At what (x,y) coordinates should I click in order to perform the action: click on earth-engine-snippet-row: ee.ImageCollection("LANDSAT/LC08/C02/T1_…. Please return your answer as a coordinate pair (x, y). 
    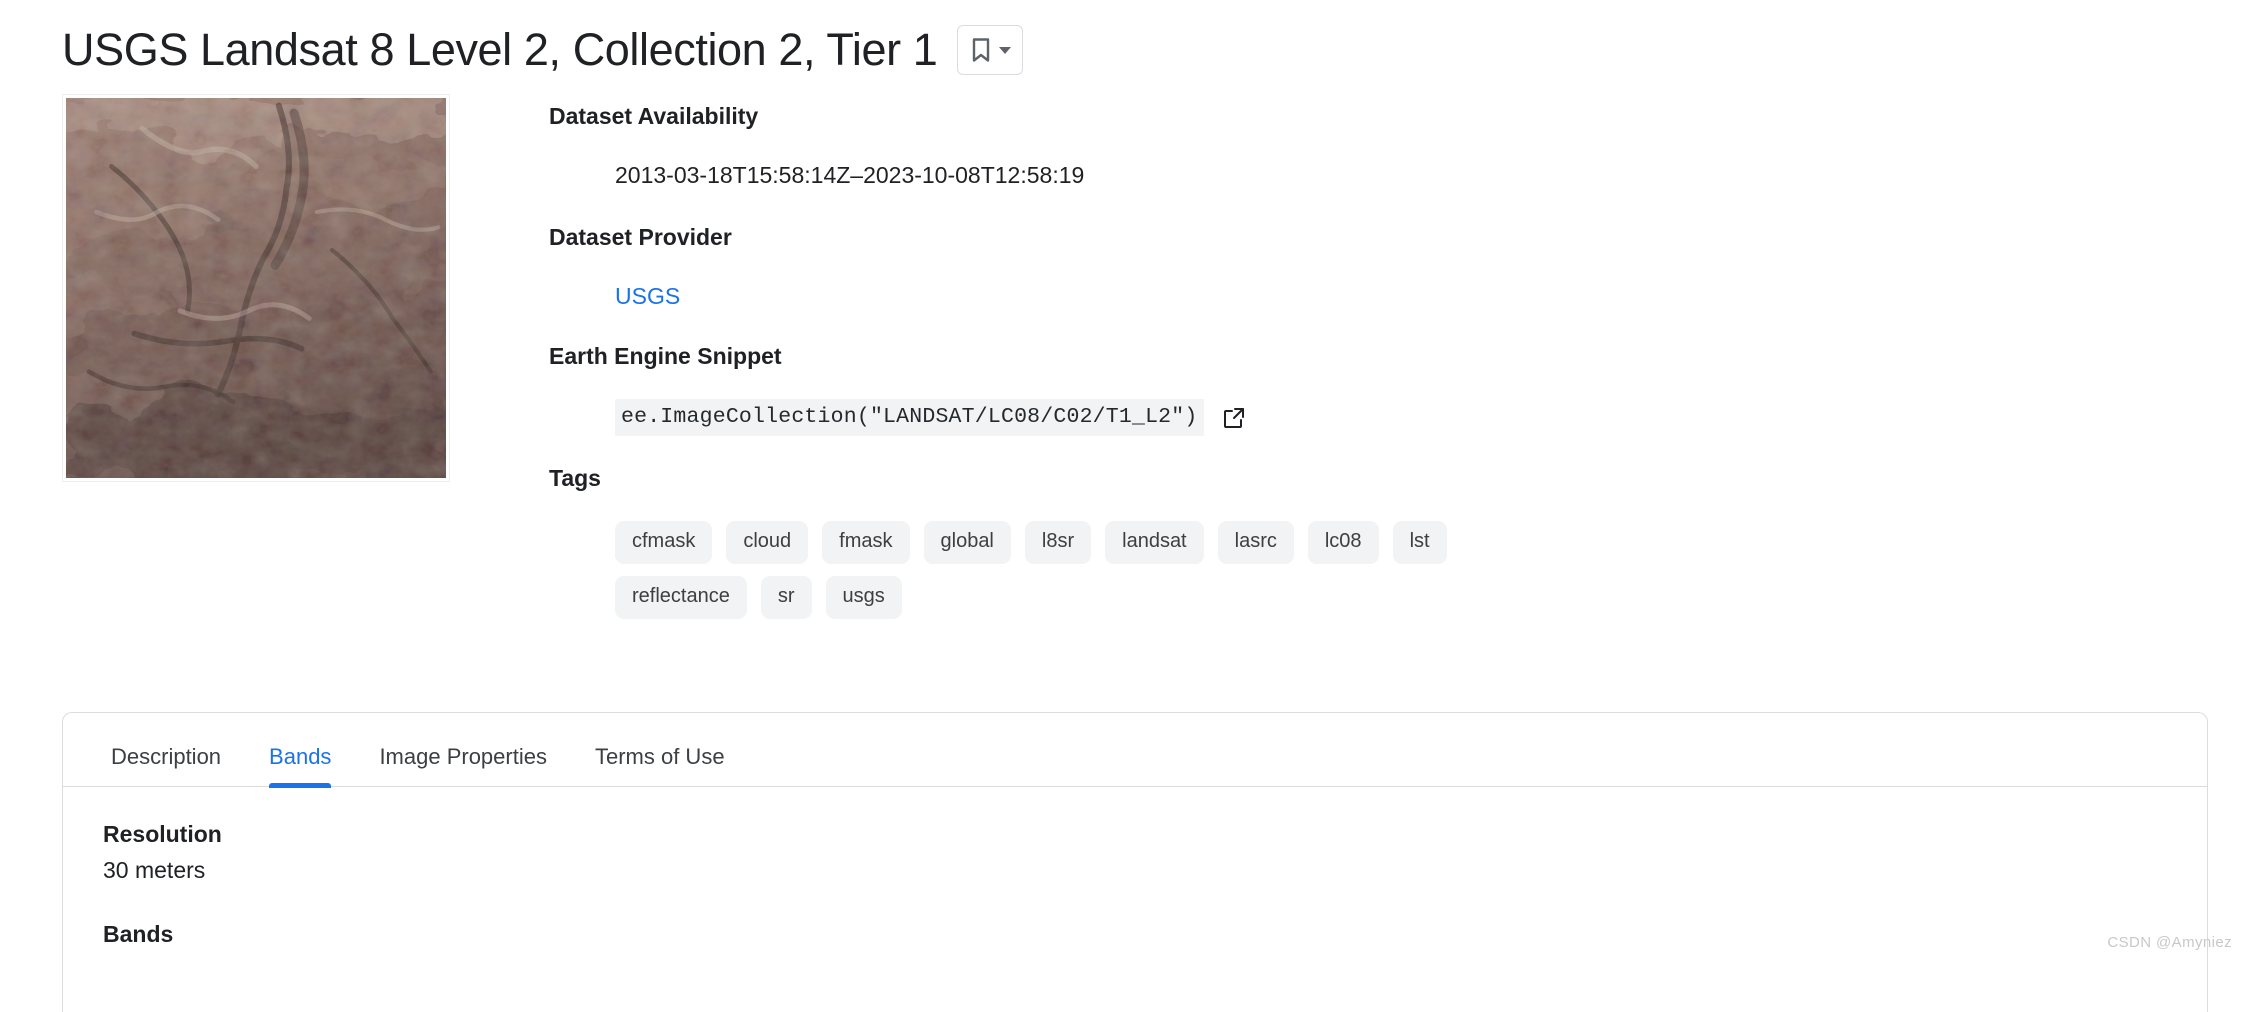
    Looking at the image, I should click on (1398, 418).